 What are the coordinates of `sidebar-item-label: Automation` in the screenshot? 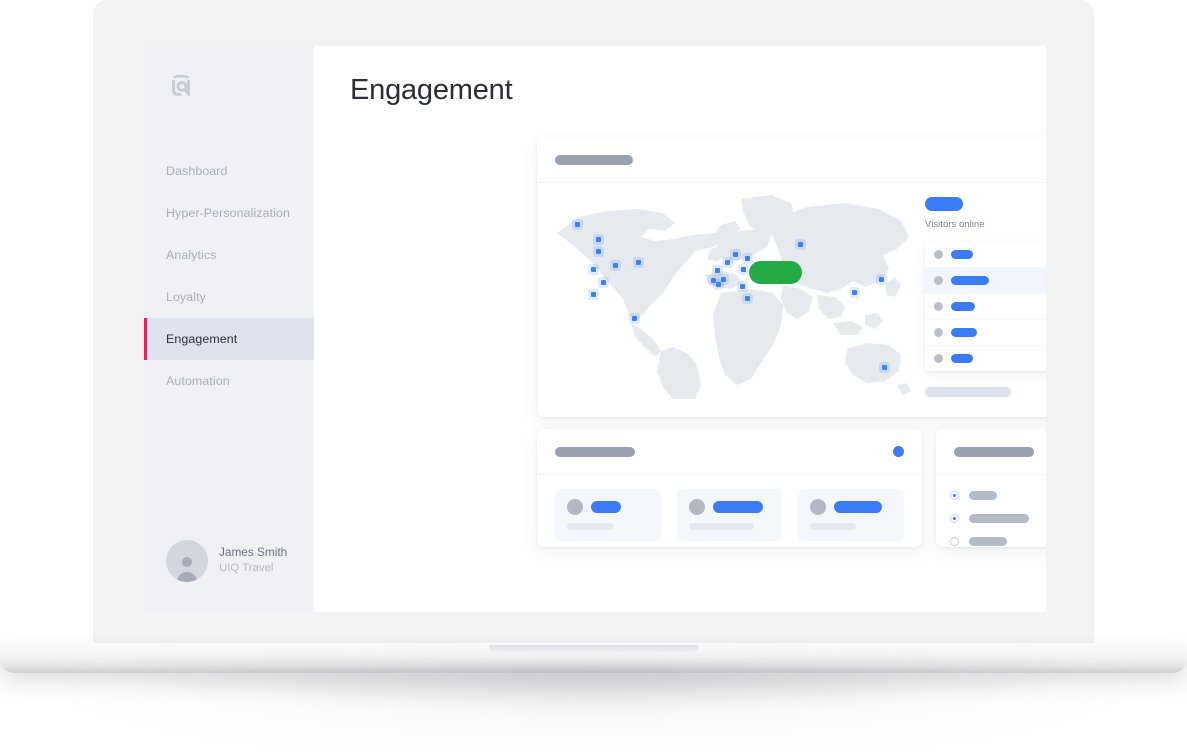 It's located at (198, 381).